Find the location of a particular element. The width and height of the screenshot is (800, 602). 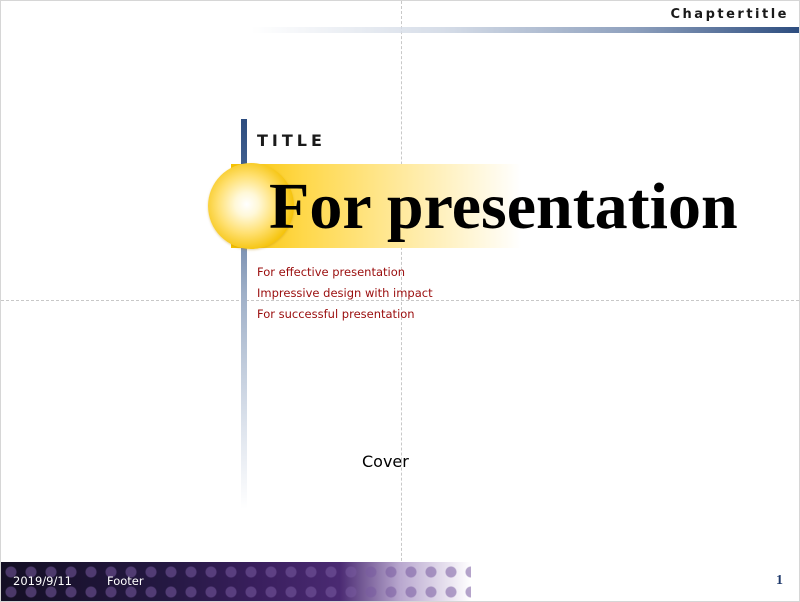

subtitle-item: For effective presentation is located at coordinates (331, 272).